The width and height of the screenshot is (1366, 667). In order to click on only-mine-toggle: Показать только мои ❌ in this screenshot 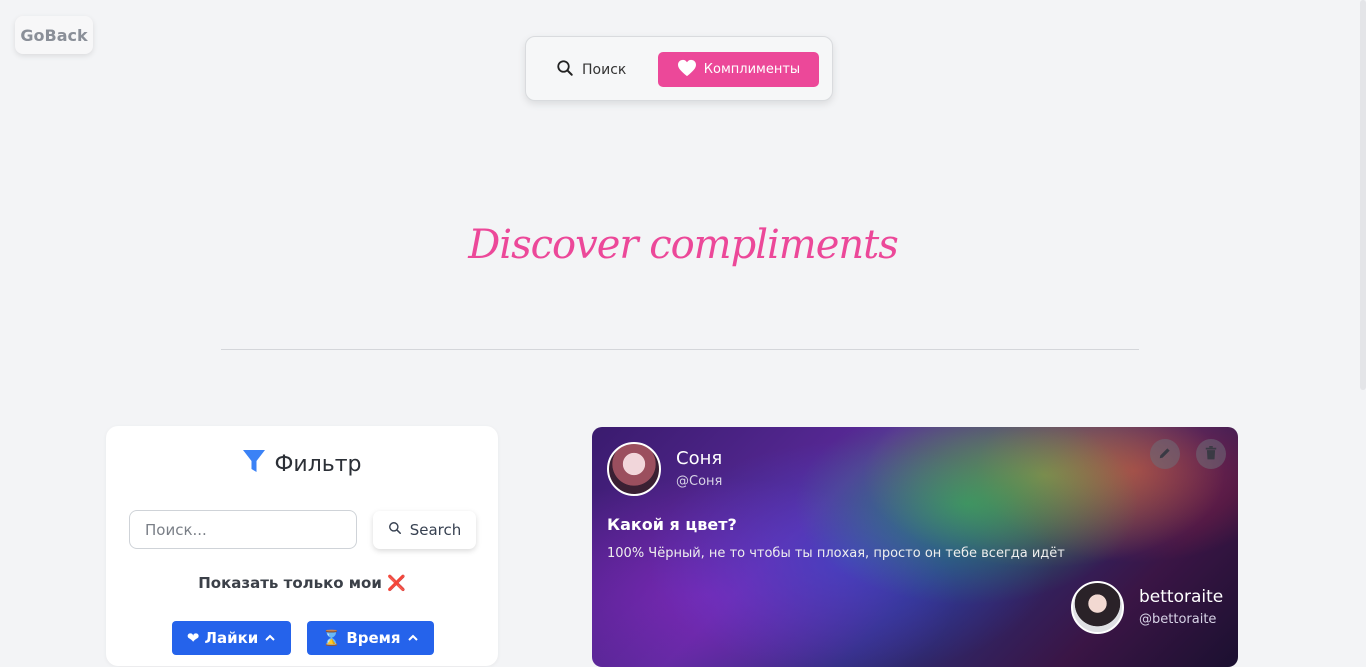, I will do `click(302, 583)`.